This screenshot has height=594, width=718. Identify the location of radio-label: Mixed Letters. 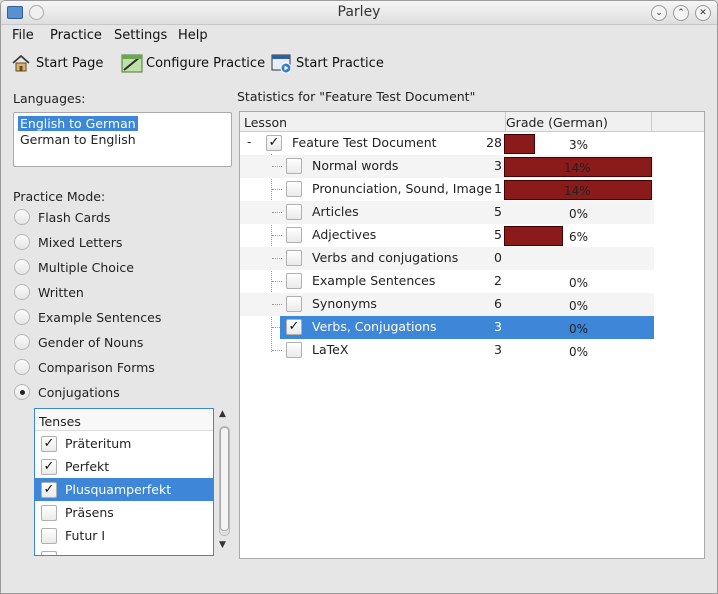
(80, 242).